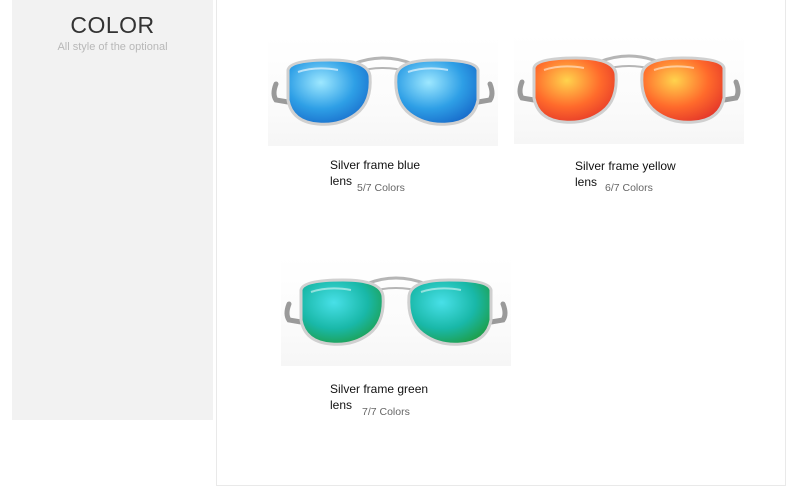 This screenshot has width=800, height=497. I want to click on product-caption: Silver frame blue lens 5/7 Colors, so click(385, 175).